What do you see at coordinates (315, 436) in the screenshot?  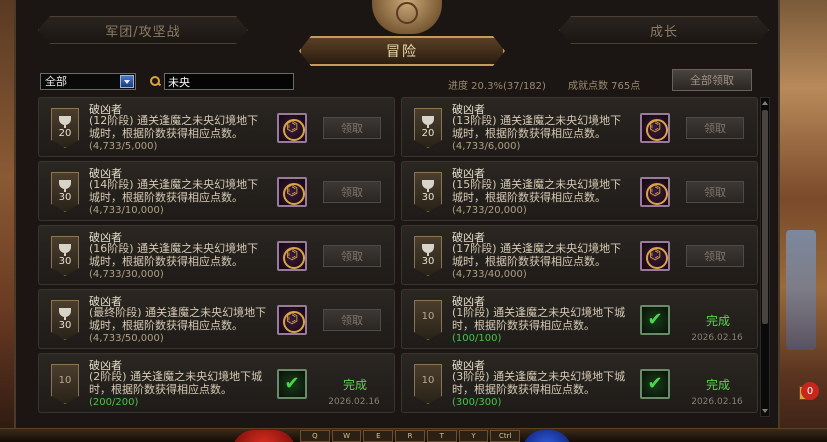 I see `hotkey-slot: Q` at bounding box center [315, 436].